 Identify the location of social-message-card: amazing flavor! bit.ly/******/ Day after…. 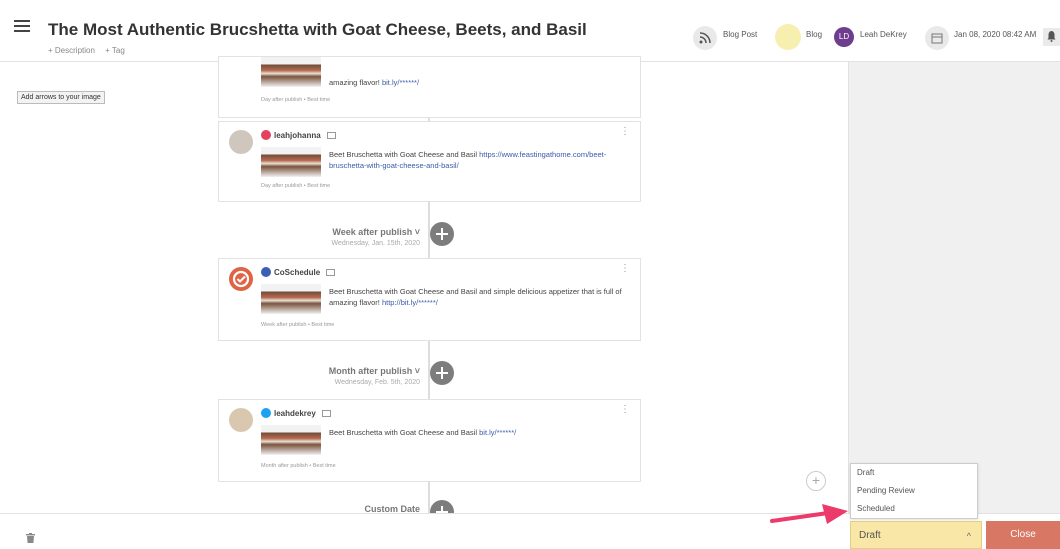
(429, 87).